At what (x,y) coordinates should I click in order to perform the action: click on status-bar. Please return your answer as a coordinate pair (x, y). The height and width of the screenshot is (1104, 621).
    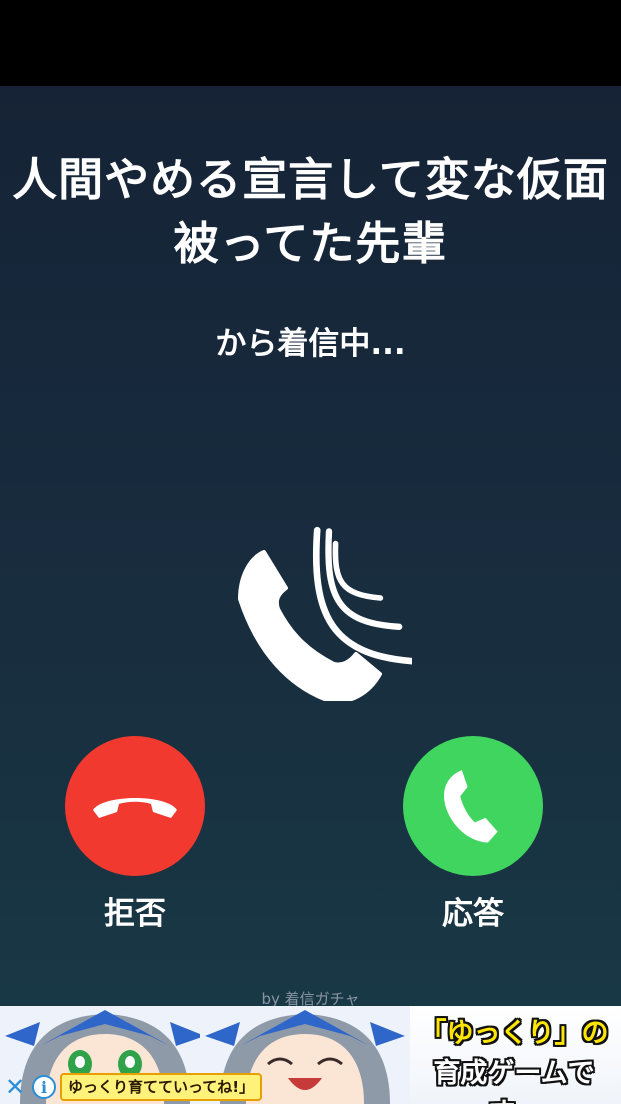
    Looking at the image, I should click on (310, 43).